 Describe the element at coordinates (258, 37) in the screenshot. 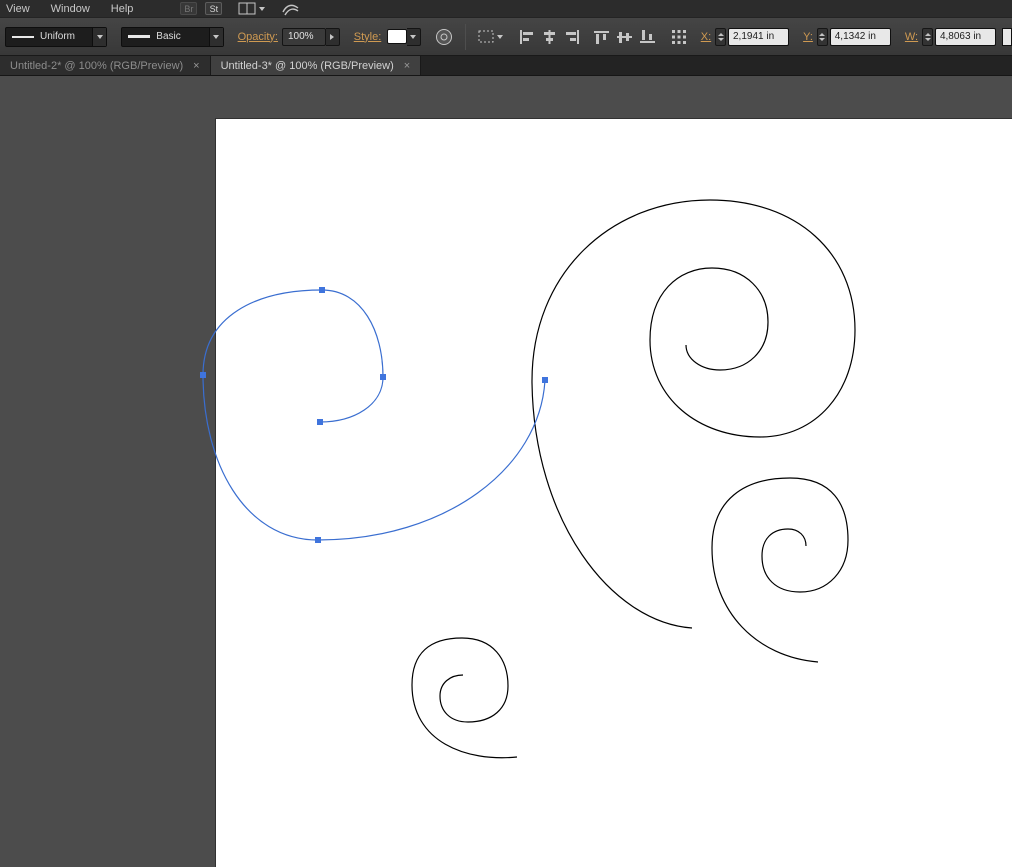

I see `opacity-link: Opacity:` at that location.